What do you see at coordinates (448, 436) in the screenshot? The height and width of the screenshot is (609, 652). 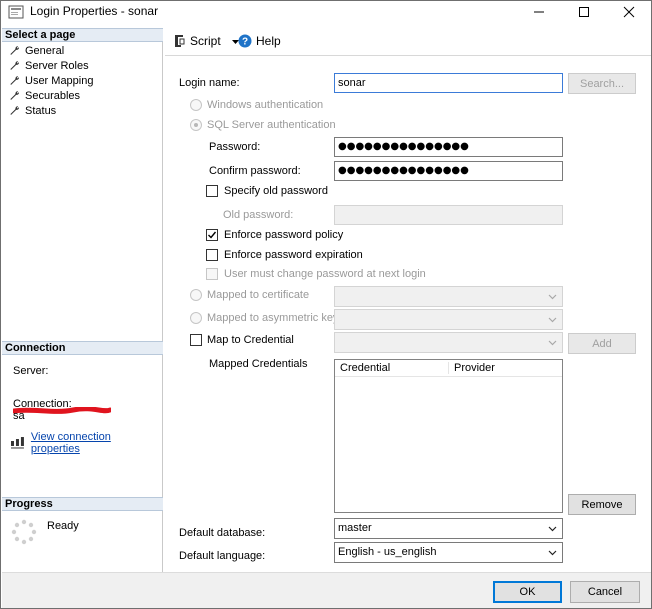 I see `mapped-credentials-grid: Credential Provider` at bounding box center [448, 436].